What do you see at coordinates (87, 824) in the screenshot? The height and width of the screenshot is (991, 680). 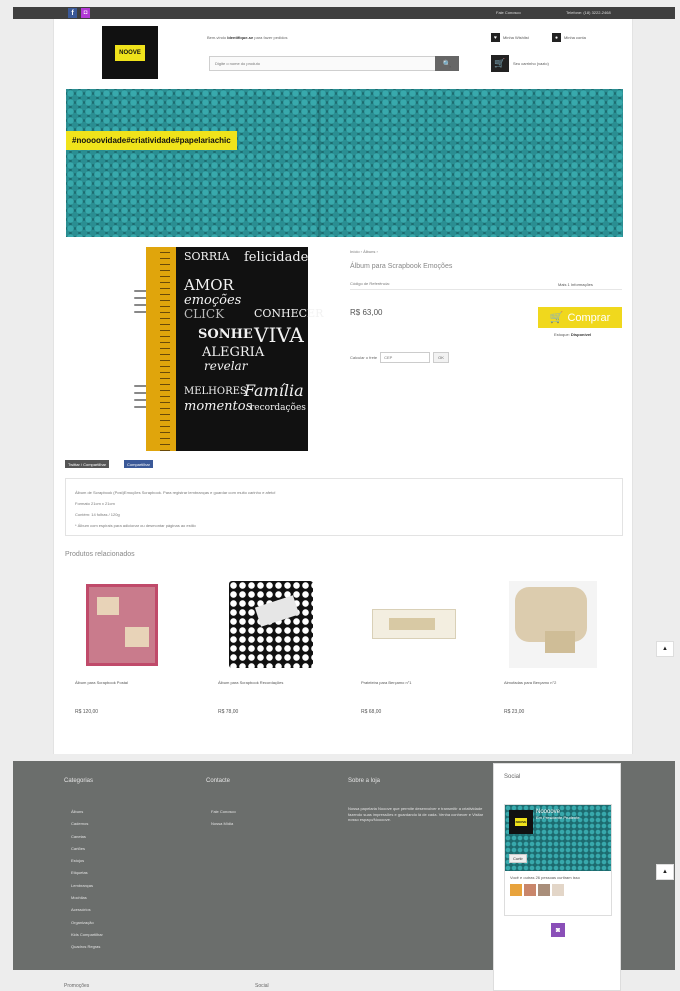 I see `footer-category-link: Cadernos` at bounding box center [87, 824].